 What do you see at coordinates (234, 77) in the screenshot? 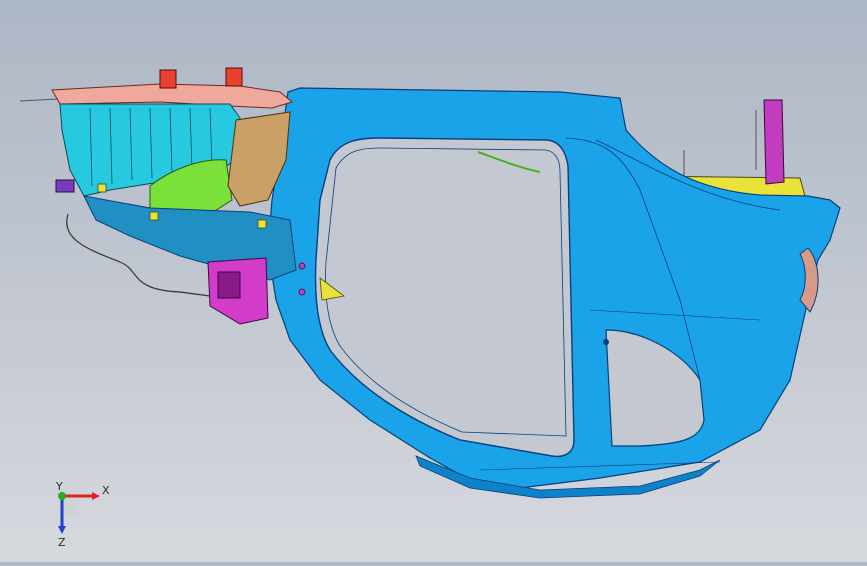
I see `mount-pad-rear` at bounding box center [234, 77].